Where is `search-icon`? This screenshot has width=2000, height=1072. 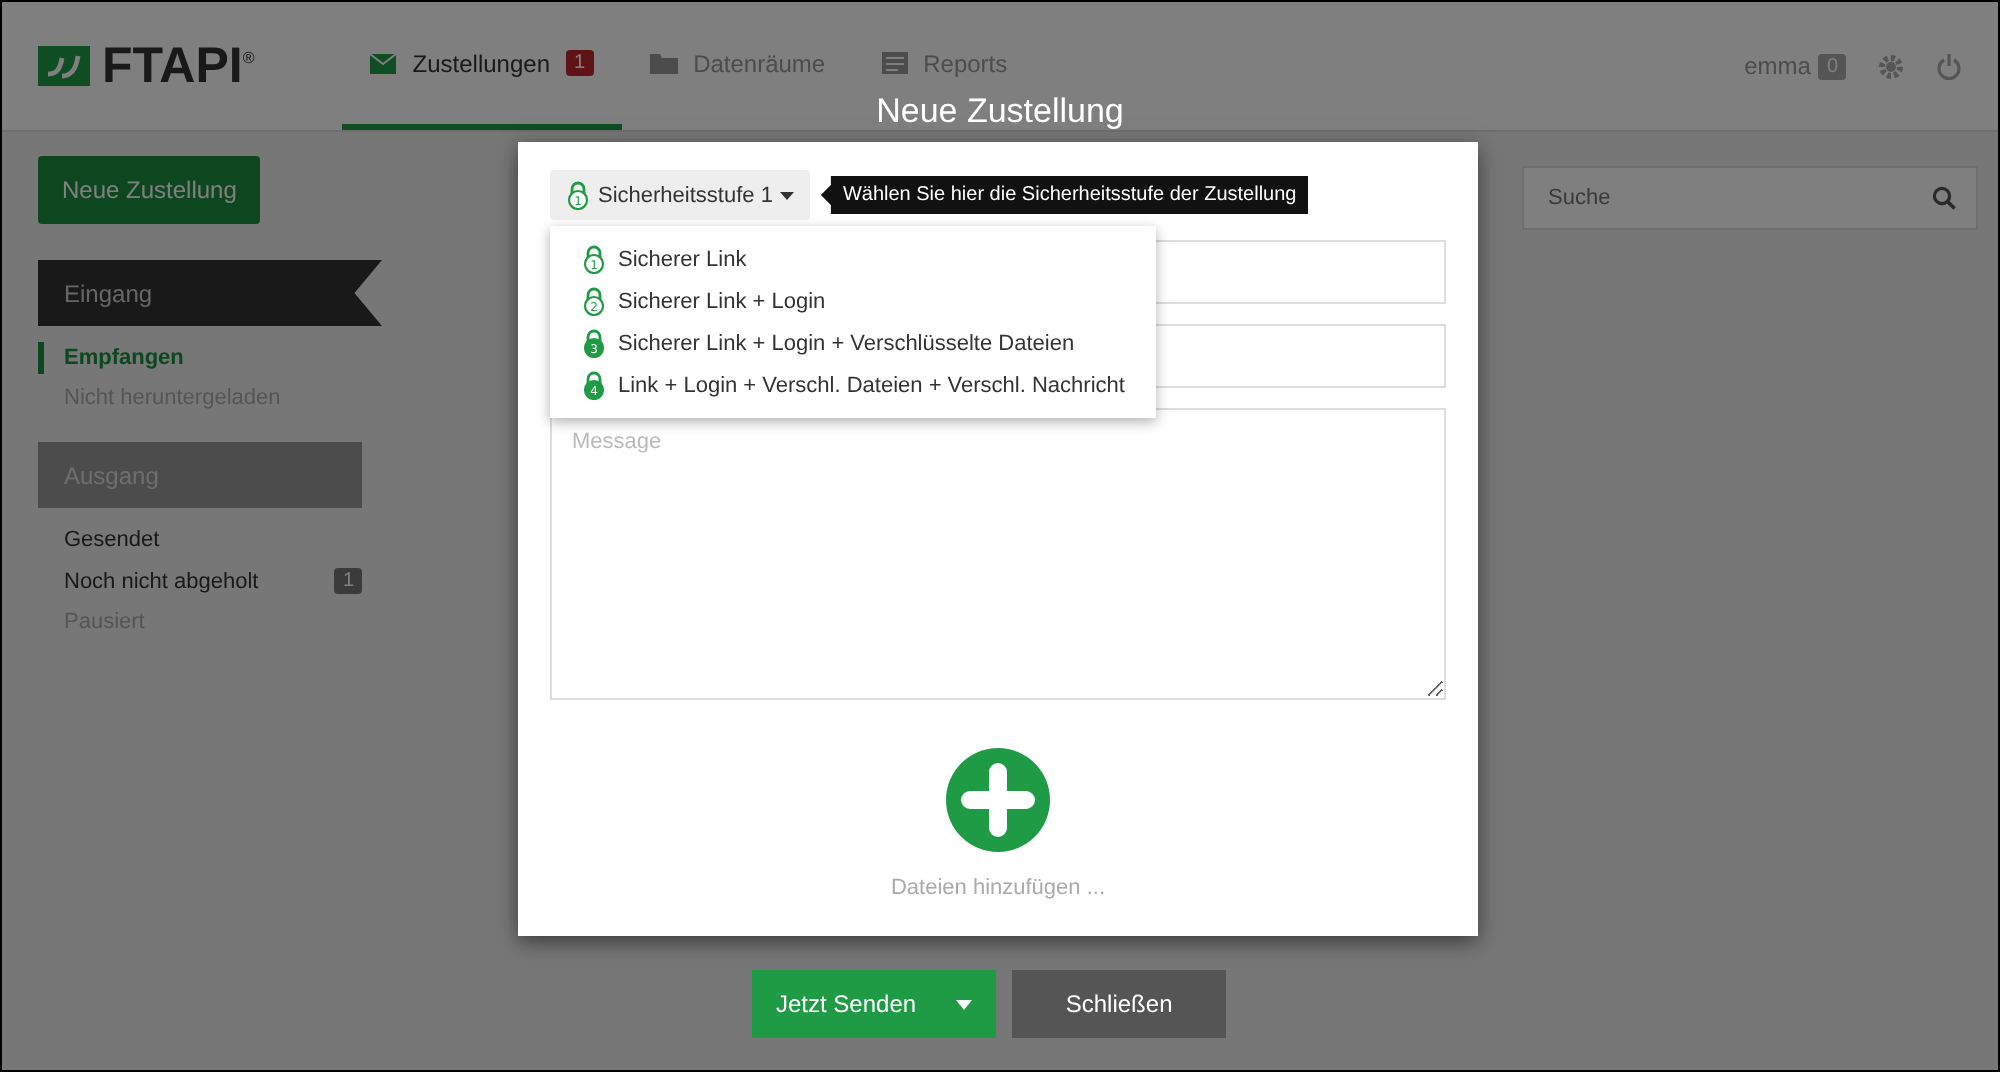
search-icon is located at coordinates (1944, 198).